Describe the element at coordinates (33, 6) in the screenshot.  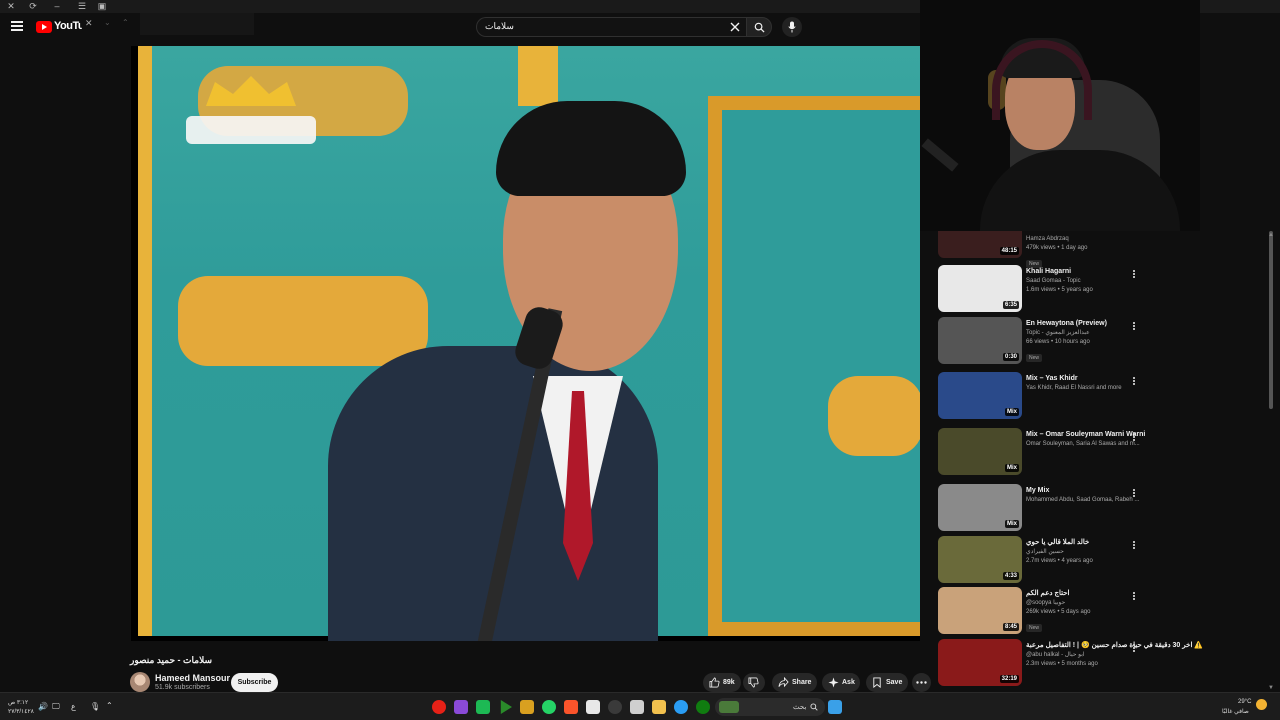
I see `reload-icon: ⟳` at that location.